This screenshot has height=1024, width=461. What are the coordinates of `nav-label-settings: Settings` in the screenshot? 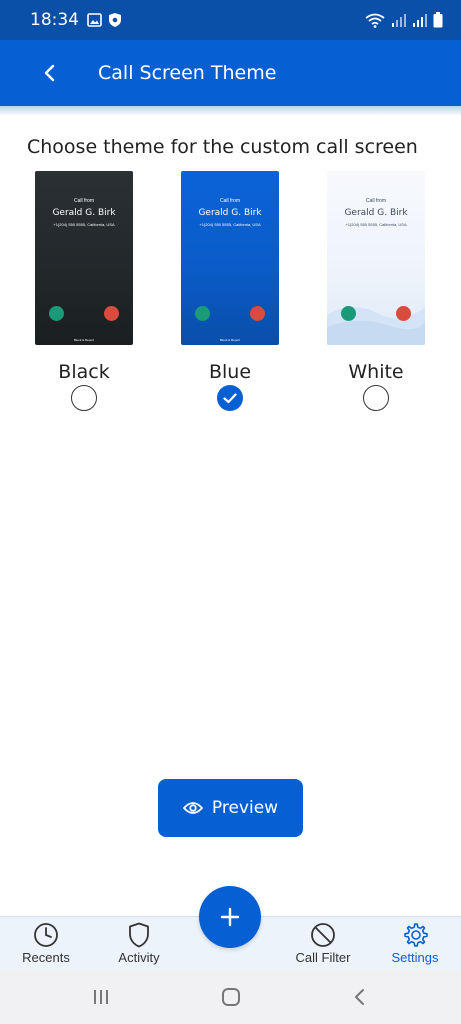 It's located at (415, 957).